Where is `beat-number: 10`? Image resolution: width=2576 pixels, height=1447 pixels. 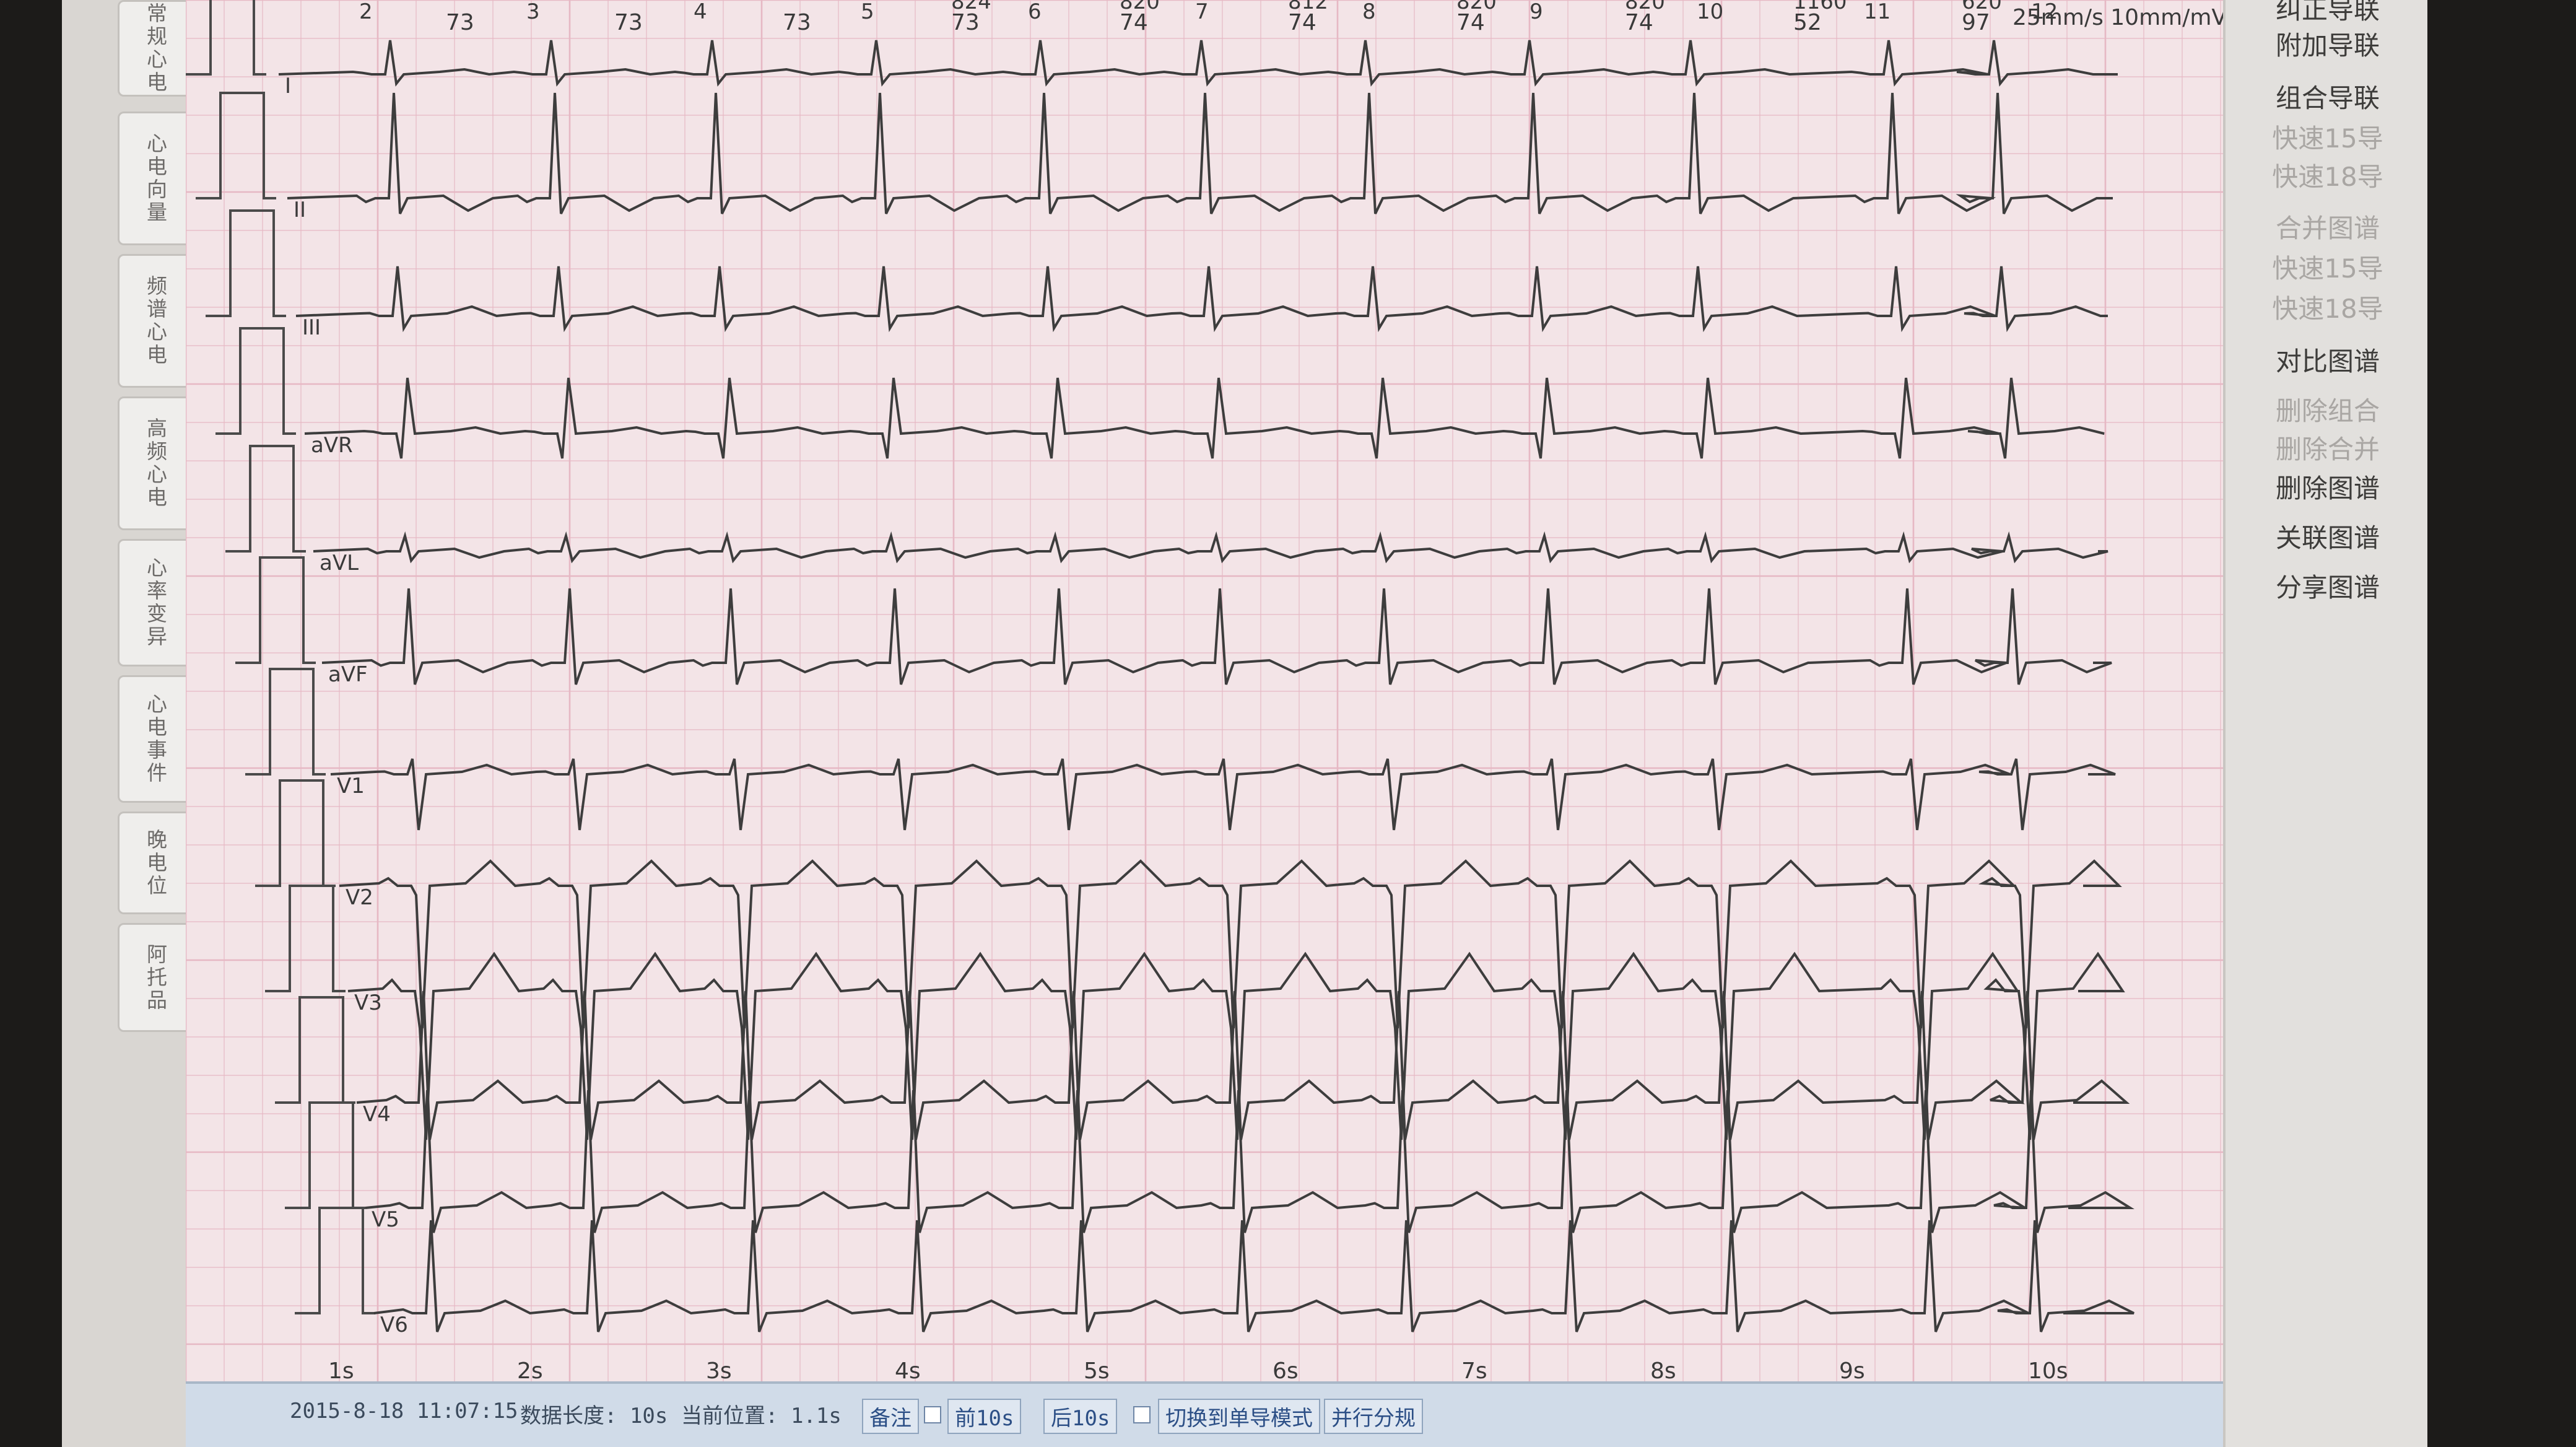 beat-number: 10 is located at coordinates (1710, 12).